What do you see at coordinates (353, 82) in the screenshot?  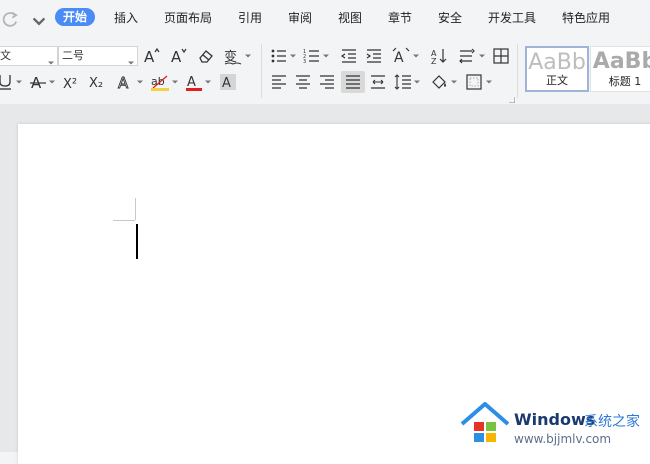 I see `justify-icon` at bounding box center [353, 82].